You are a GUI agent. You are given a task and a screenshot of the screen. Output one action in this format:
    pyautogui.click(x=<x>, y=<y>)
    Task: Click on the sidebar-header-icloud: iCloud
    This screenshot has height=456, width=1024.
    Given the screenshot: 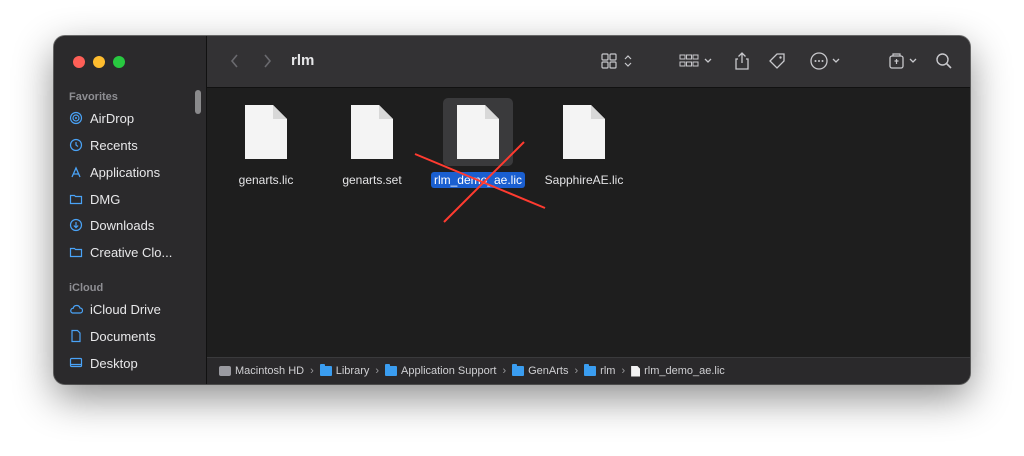 What is the action you would take?
    pyautogui.click(x=86, y=288)
    